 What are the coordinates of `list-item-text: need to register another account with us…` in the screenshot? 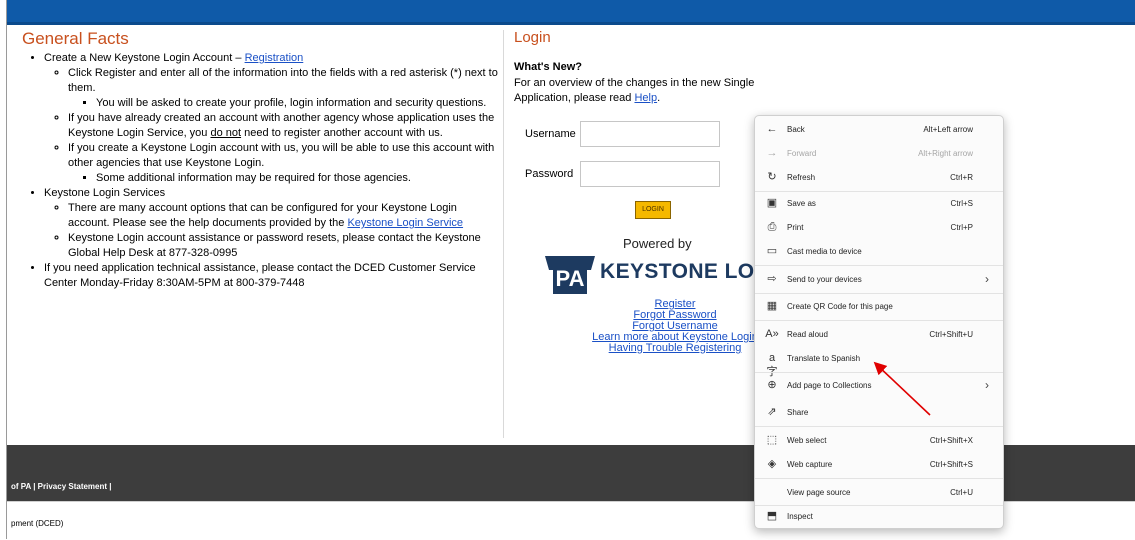 It's located at (342, 133).